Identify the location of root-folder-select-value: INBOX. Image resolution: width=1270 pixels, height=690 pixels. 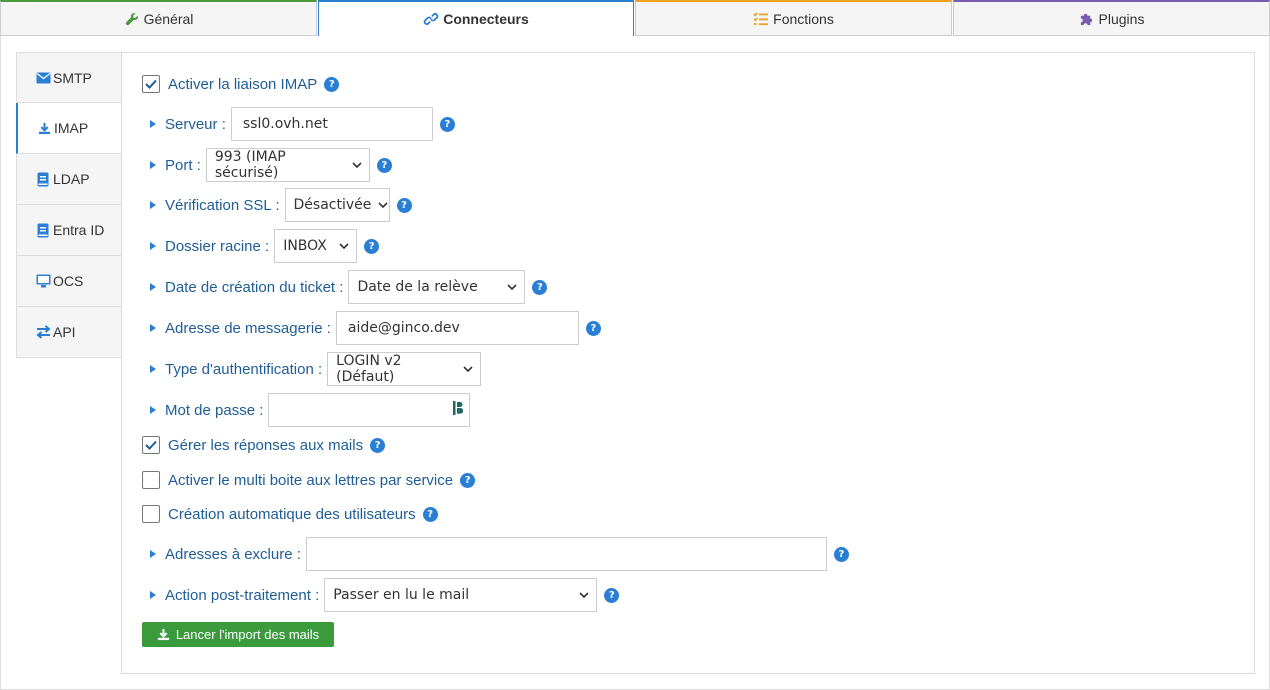
(305, 246).